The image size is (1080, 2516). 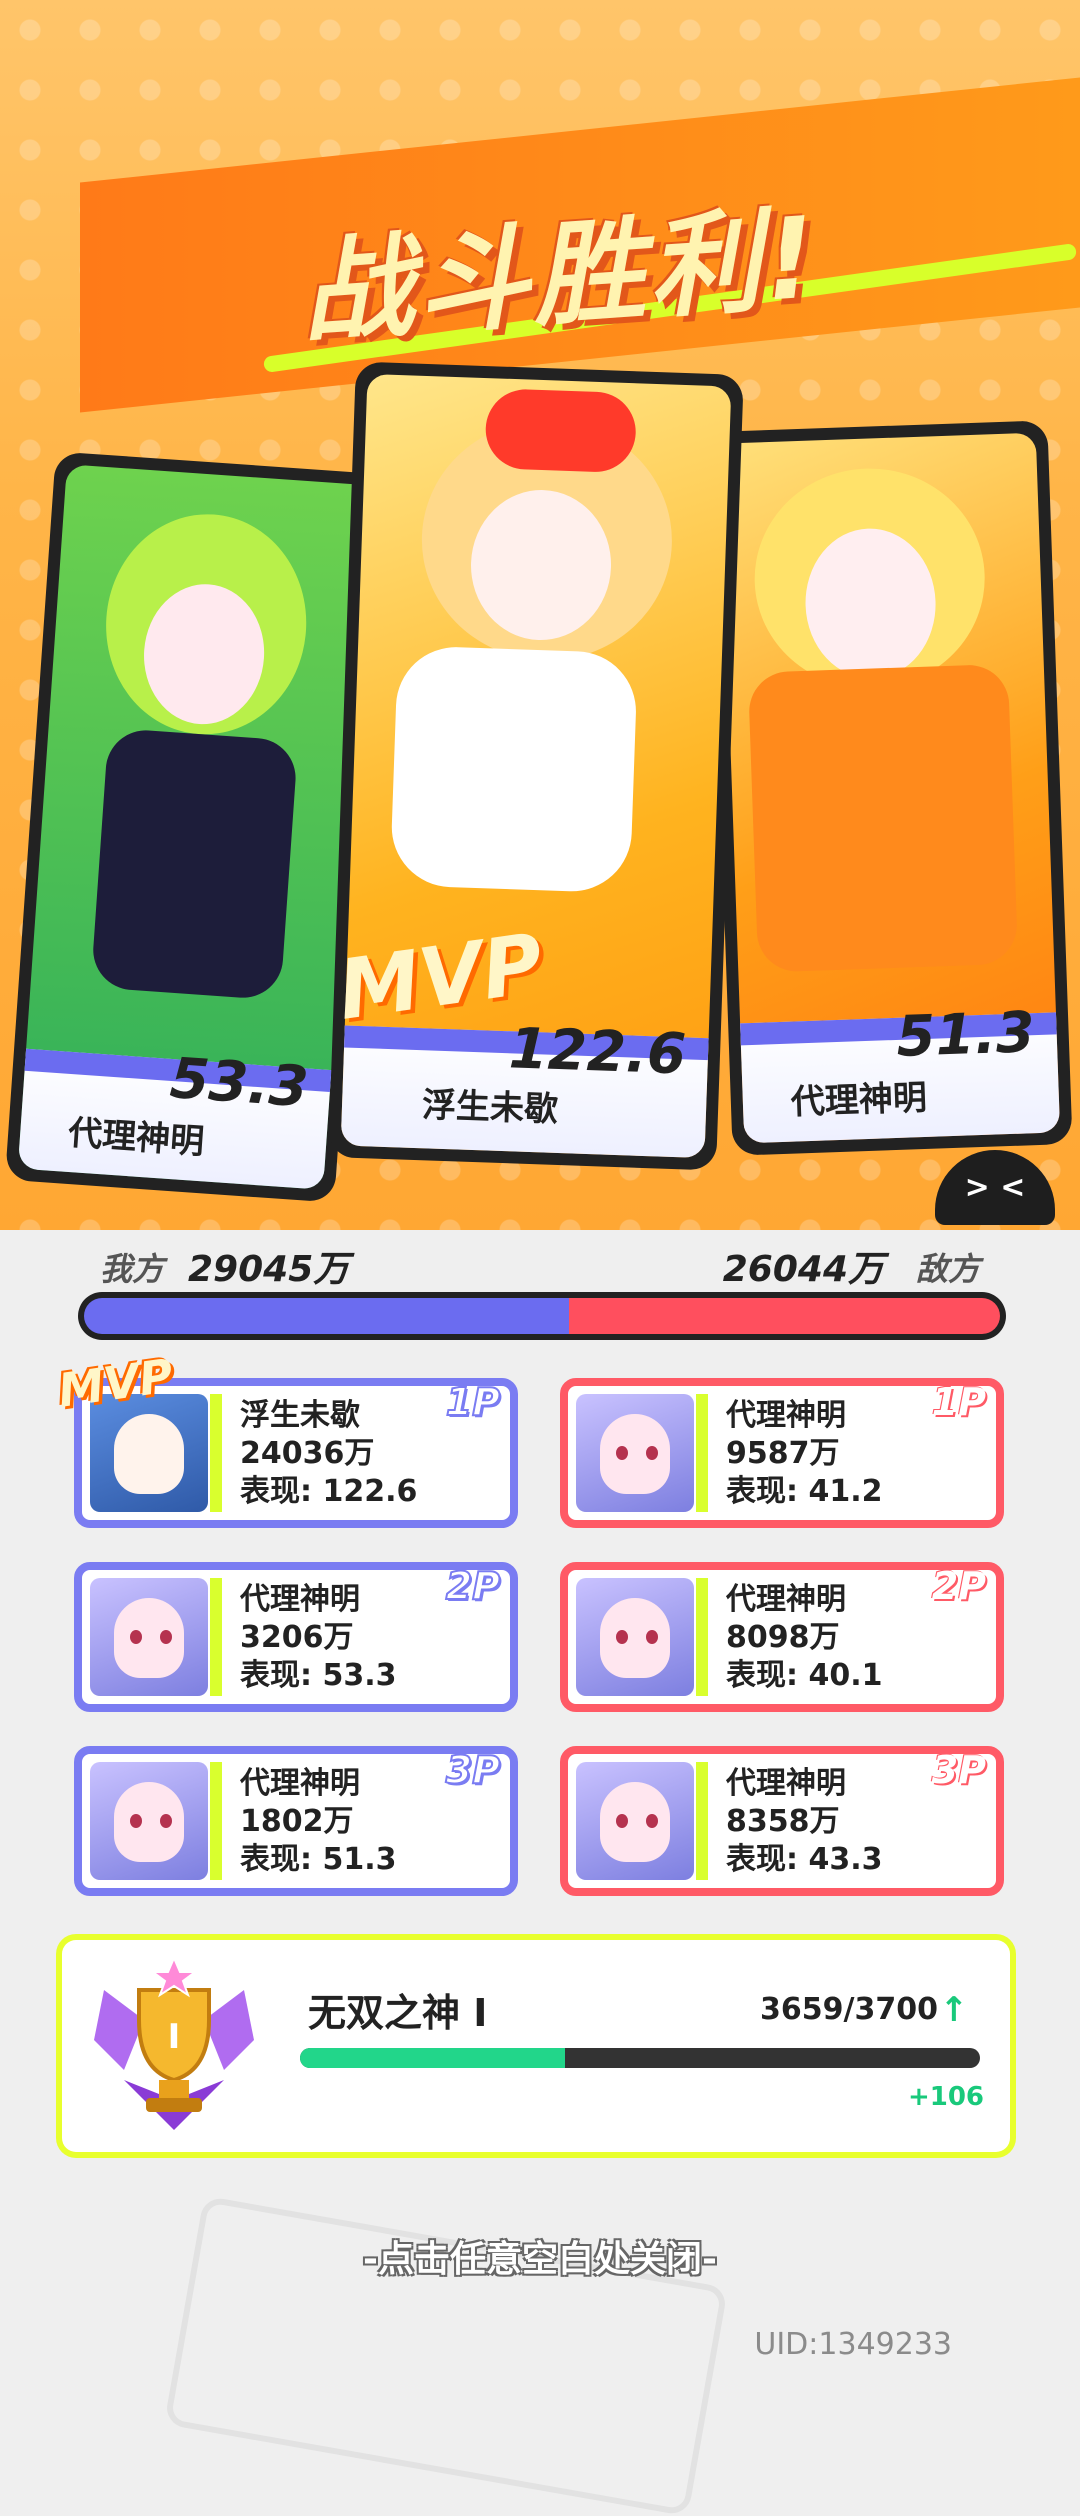 I want to click on arrow-up-icon: ↑, so click(x=954, y=2010).